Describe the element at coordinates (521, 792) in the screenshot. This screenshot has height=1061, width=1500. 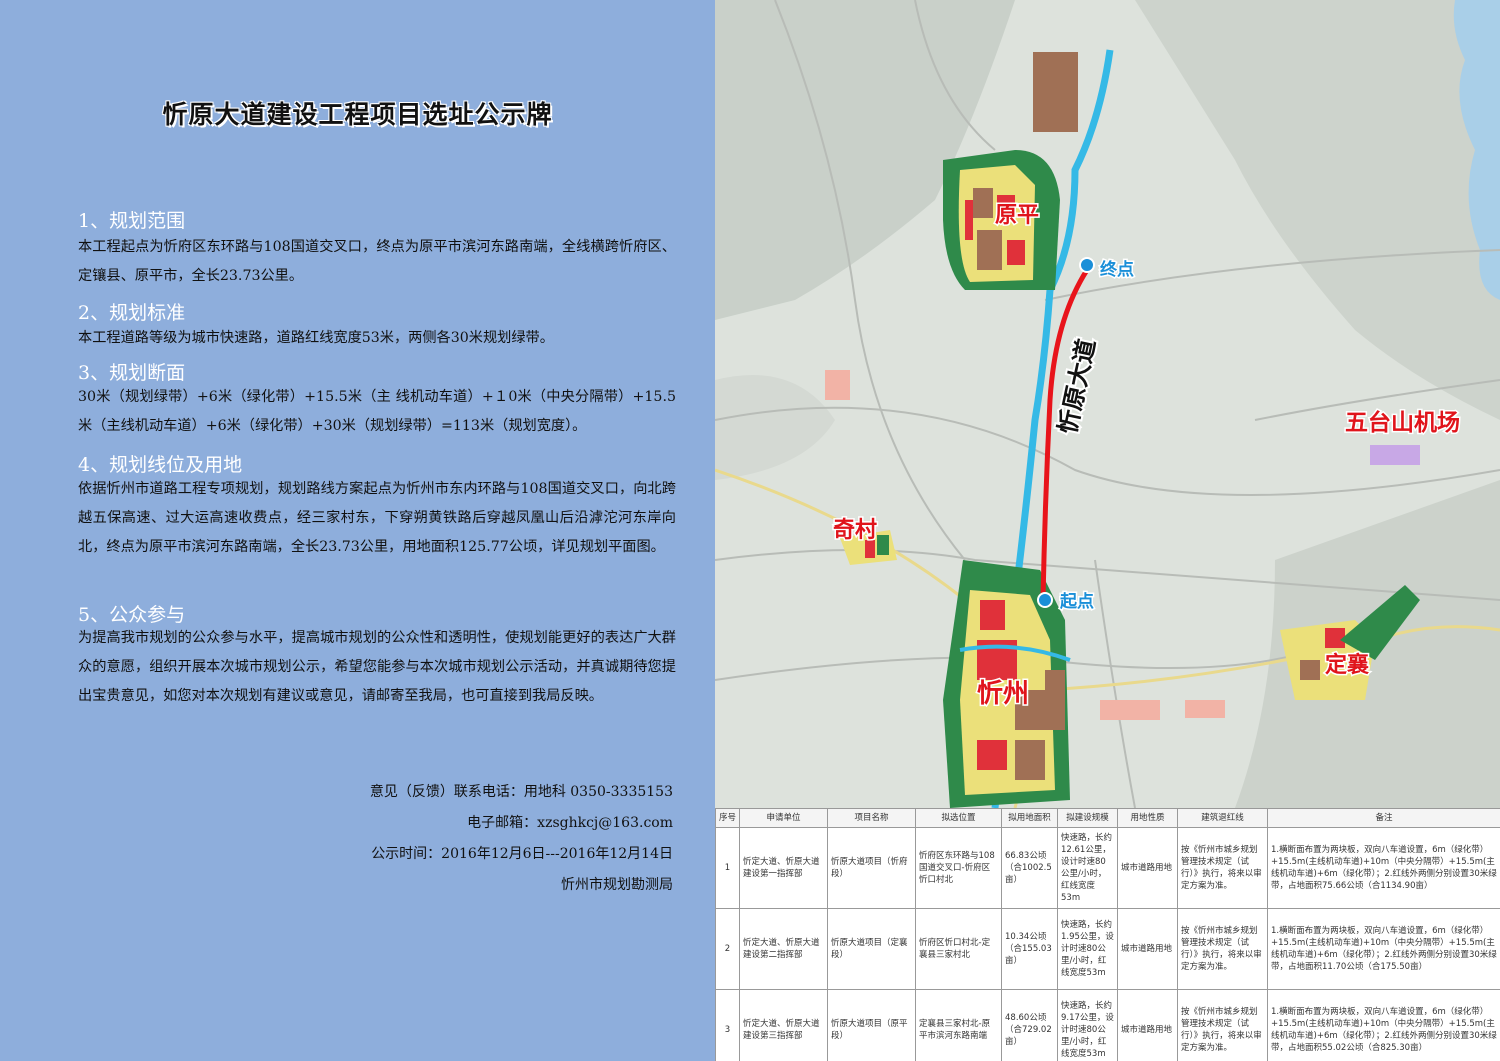
I see `contact-phone: 意见（反馈）联系电话：用地科 0350-3335153` at that location.